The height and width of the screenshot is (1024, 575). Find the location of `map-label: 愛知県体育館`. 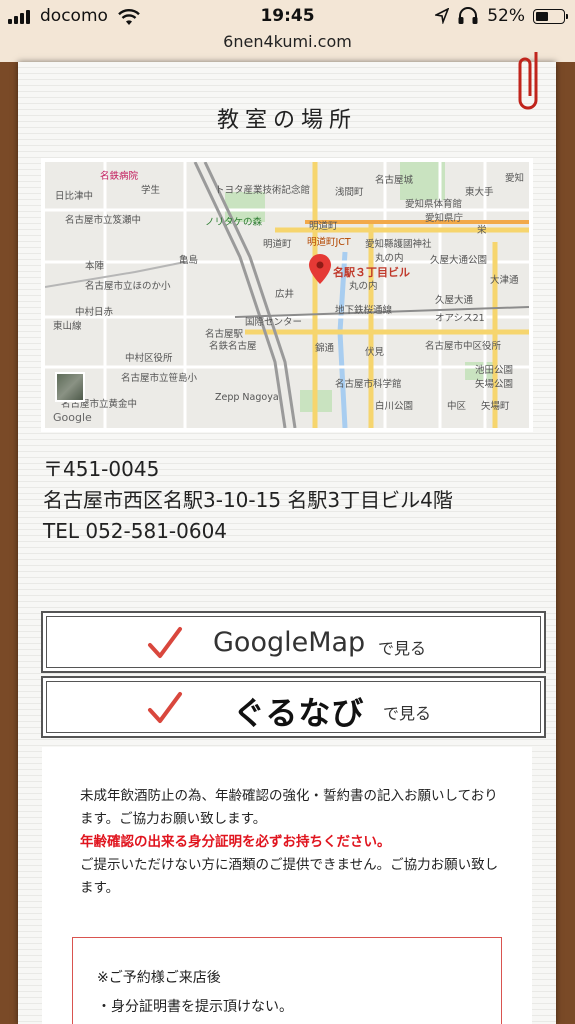

map-label: 愛知県体育館 is located at coordinates (434, 204).